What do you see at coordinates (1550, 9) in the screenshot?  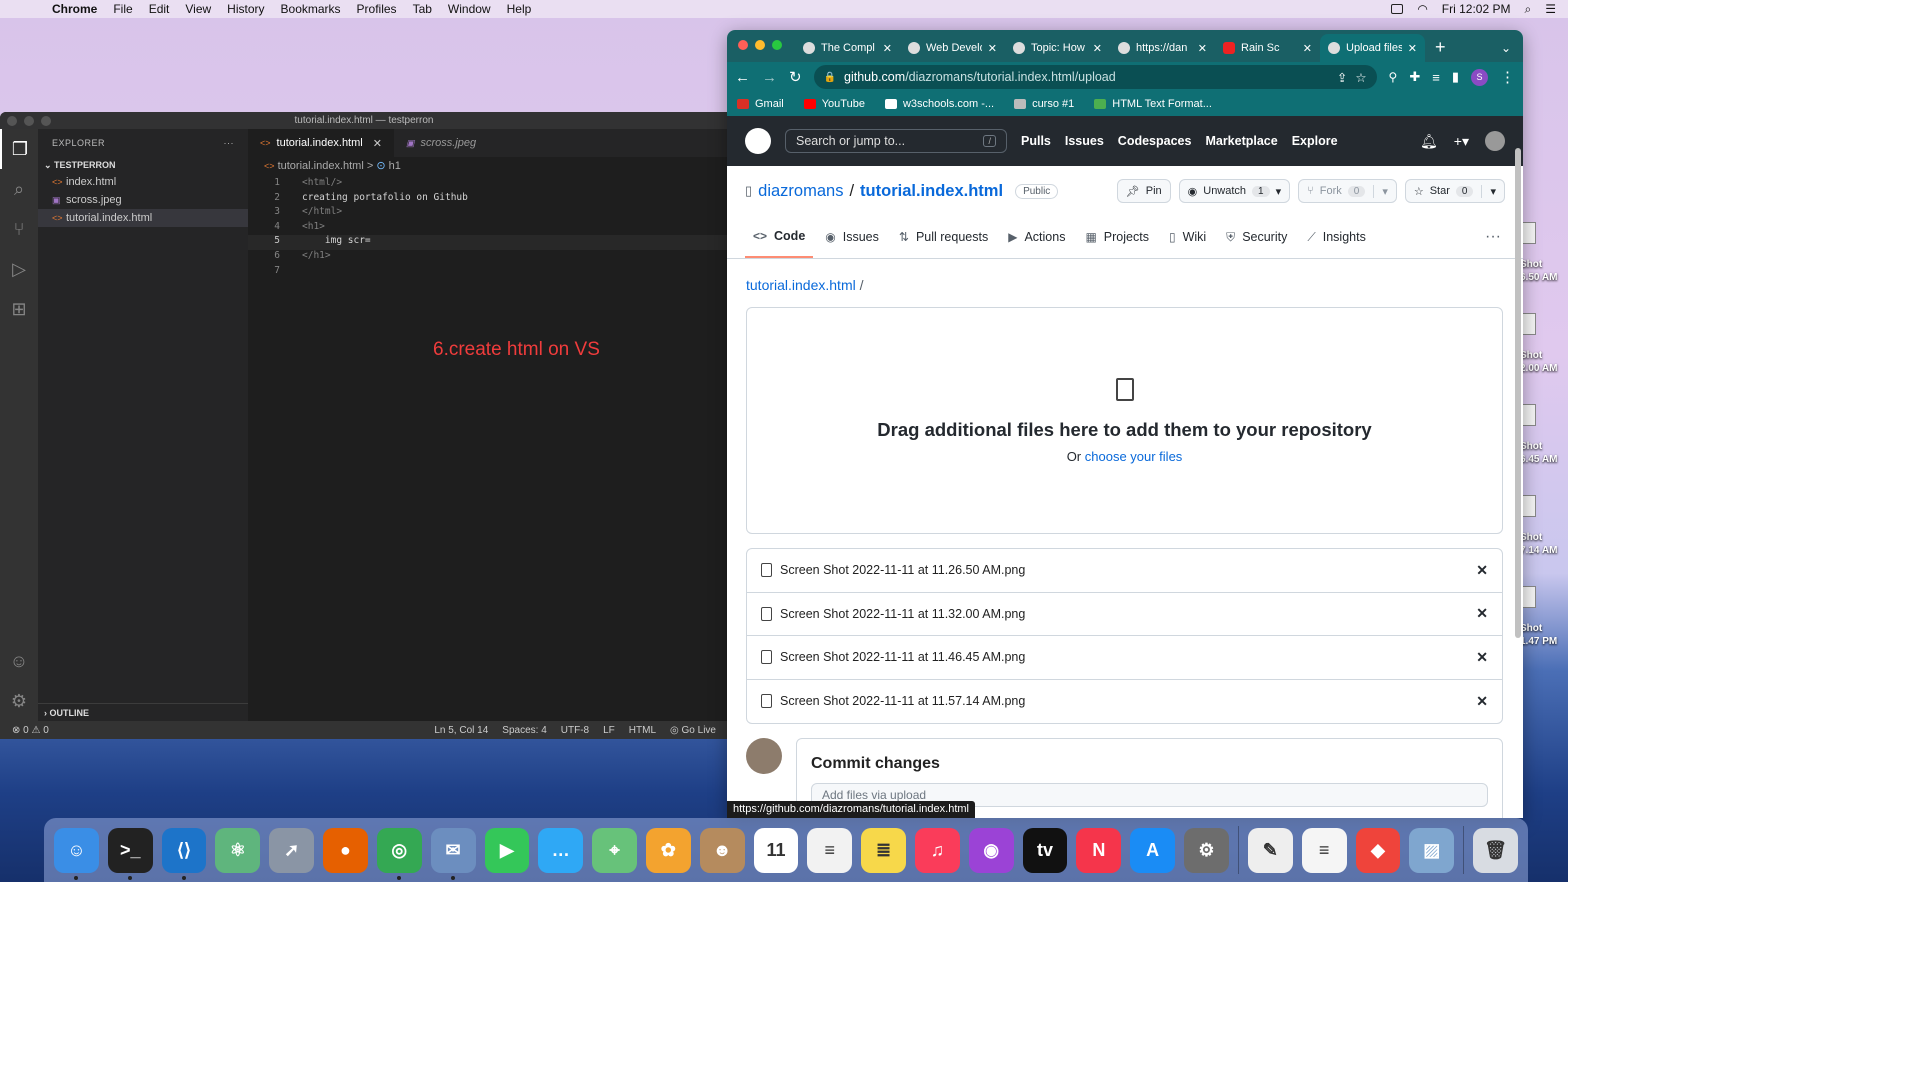 I see `control-center-icon: ☰` at bounding box center [1550, 9].